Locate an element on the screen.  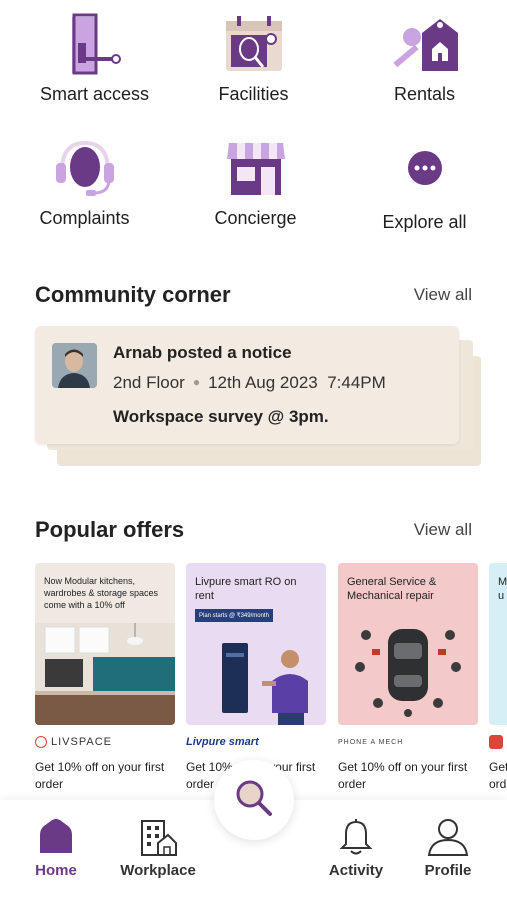
service-label: Facilities is located at coordinates (253, 94).